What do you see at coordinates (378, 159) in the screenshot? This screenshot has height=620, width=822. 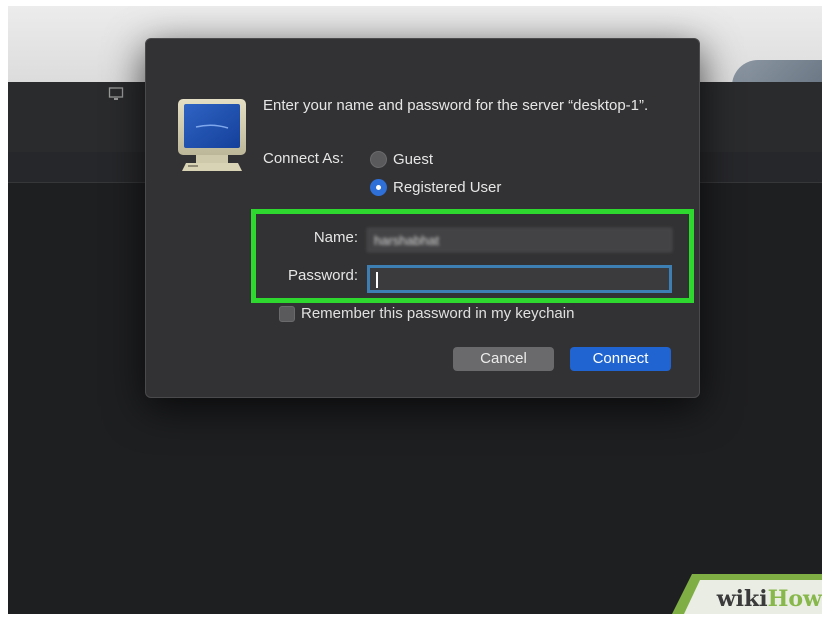 I see `radio-button` at bounding box center [378, 159].